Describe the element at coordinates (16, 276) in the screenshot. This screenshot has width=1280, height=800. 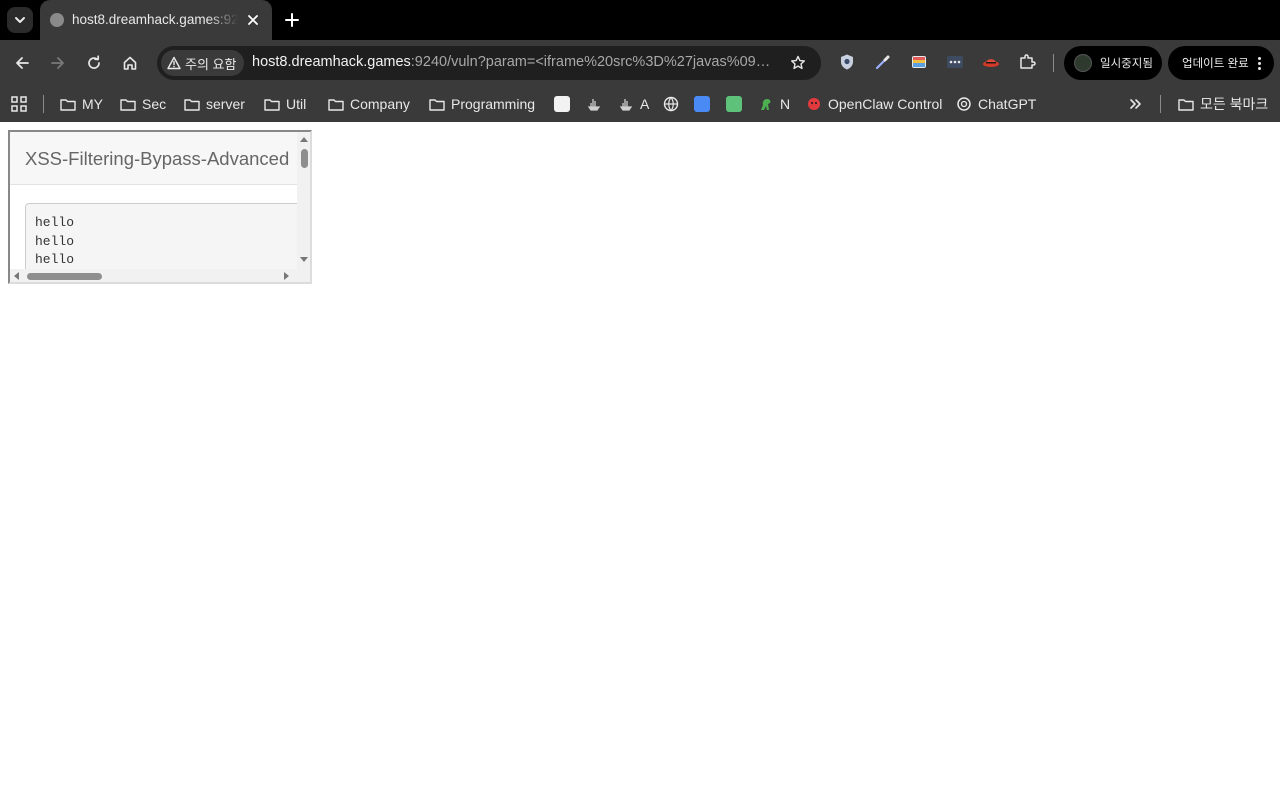
I see `scroll-left-arrow-icon` at that location.